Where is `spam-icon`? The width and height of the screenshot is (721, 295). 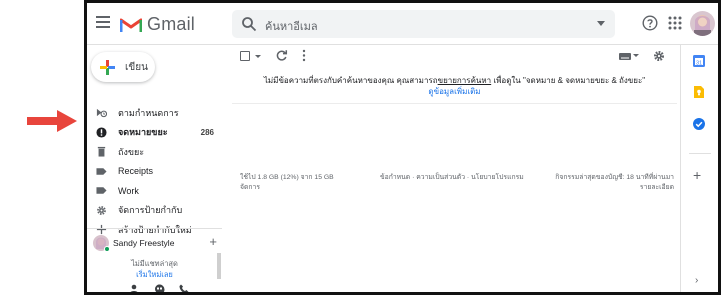
spam-icon is located at coordinates (101, 132).